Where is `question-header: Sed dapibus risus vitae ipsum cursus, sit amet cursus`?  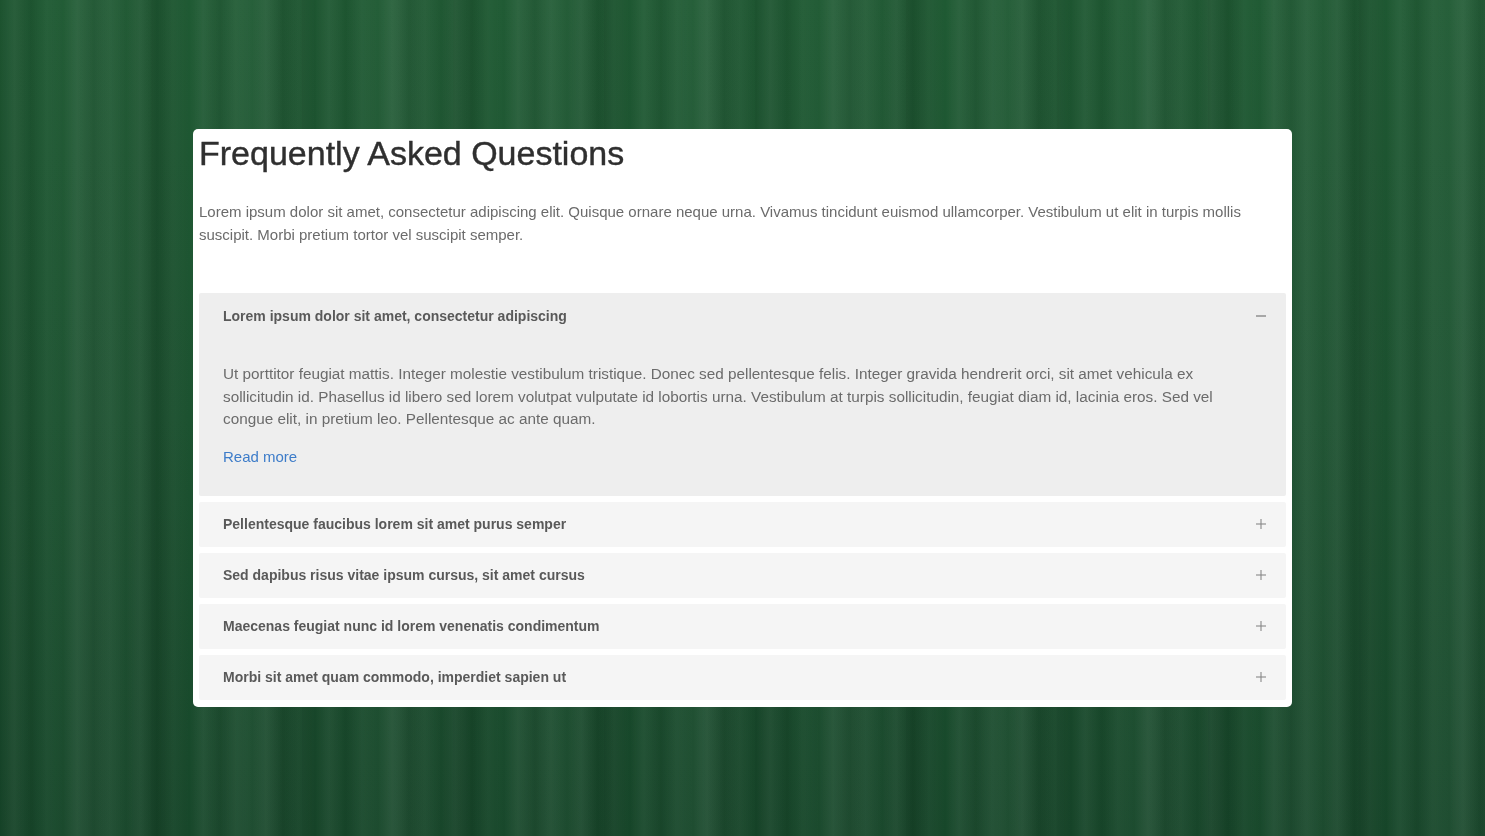 question-header: Sed dapibus risus vitae ipsum cursus, sit amet cursus is located at coordinates (742, 575).